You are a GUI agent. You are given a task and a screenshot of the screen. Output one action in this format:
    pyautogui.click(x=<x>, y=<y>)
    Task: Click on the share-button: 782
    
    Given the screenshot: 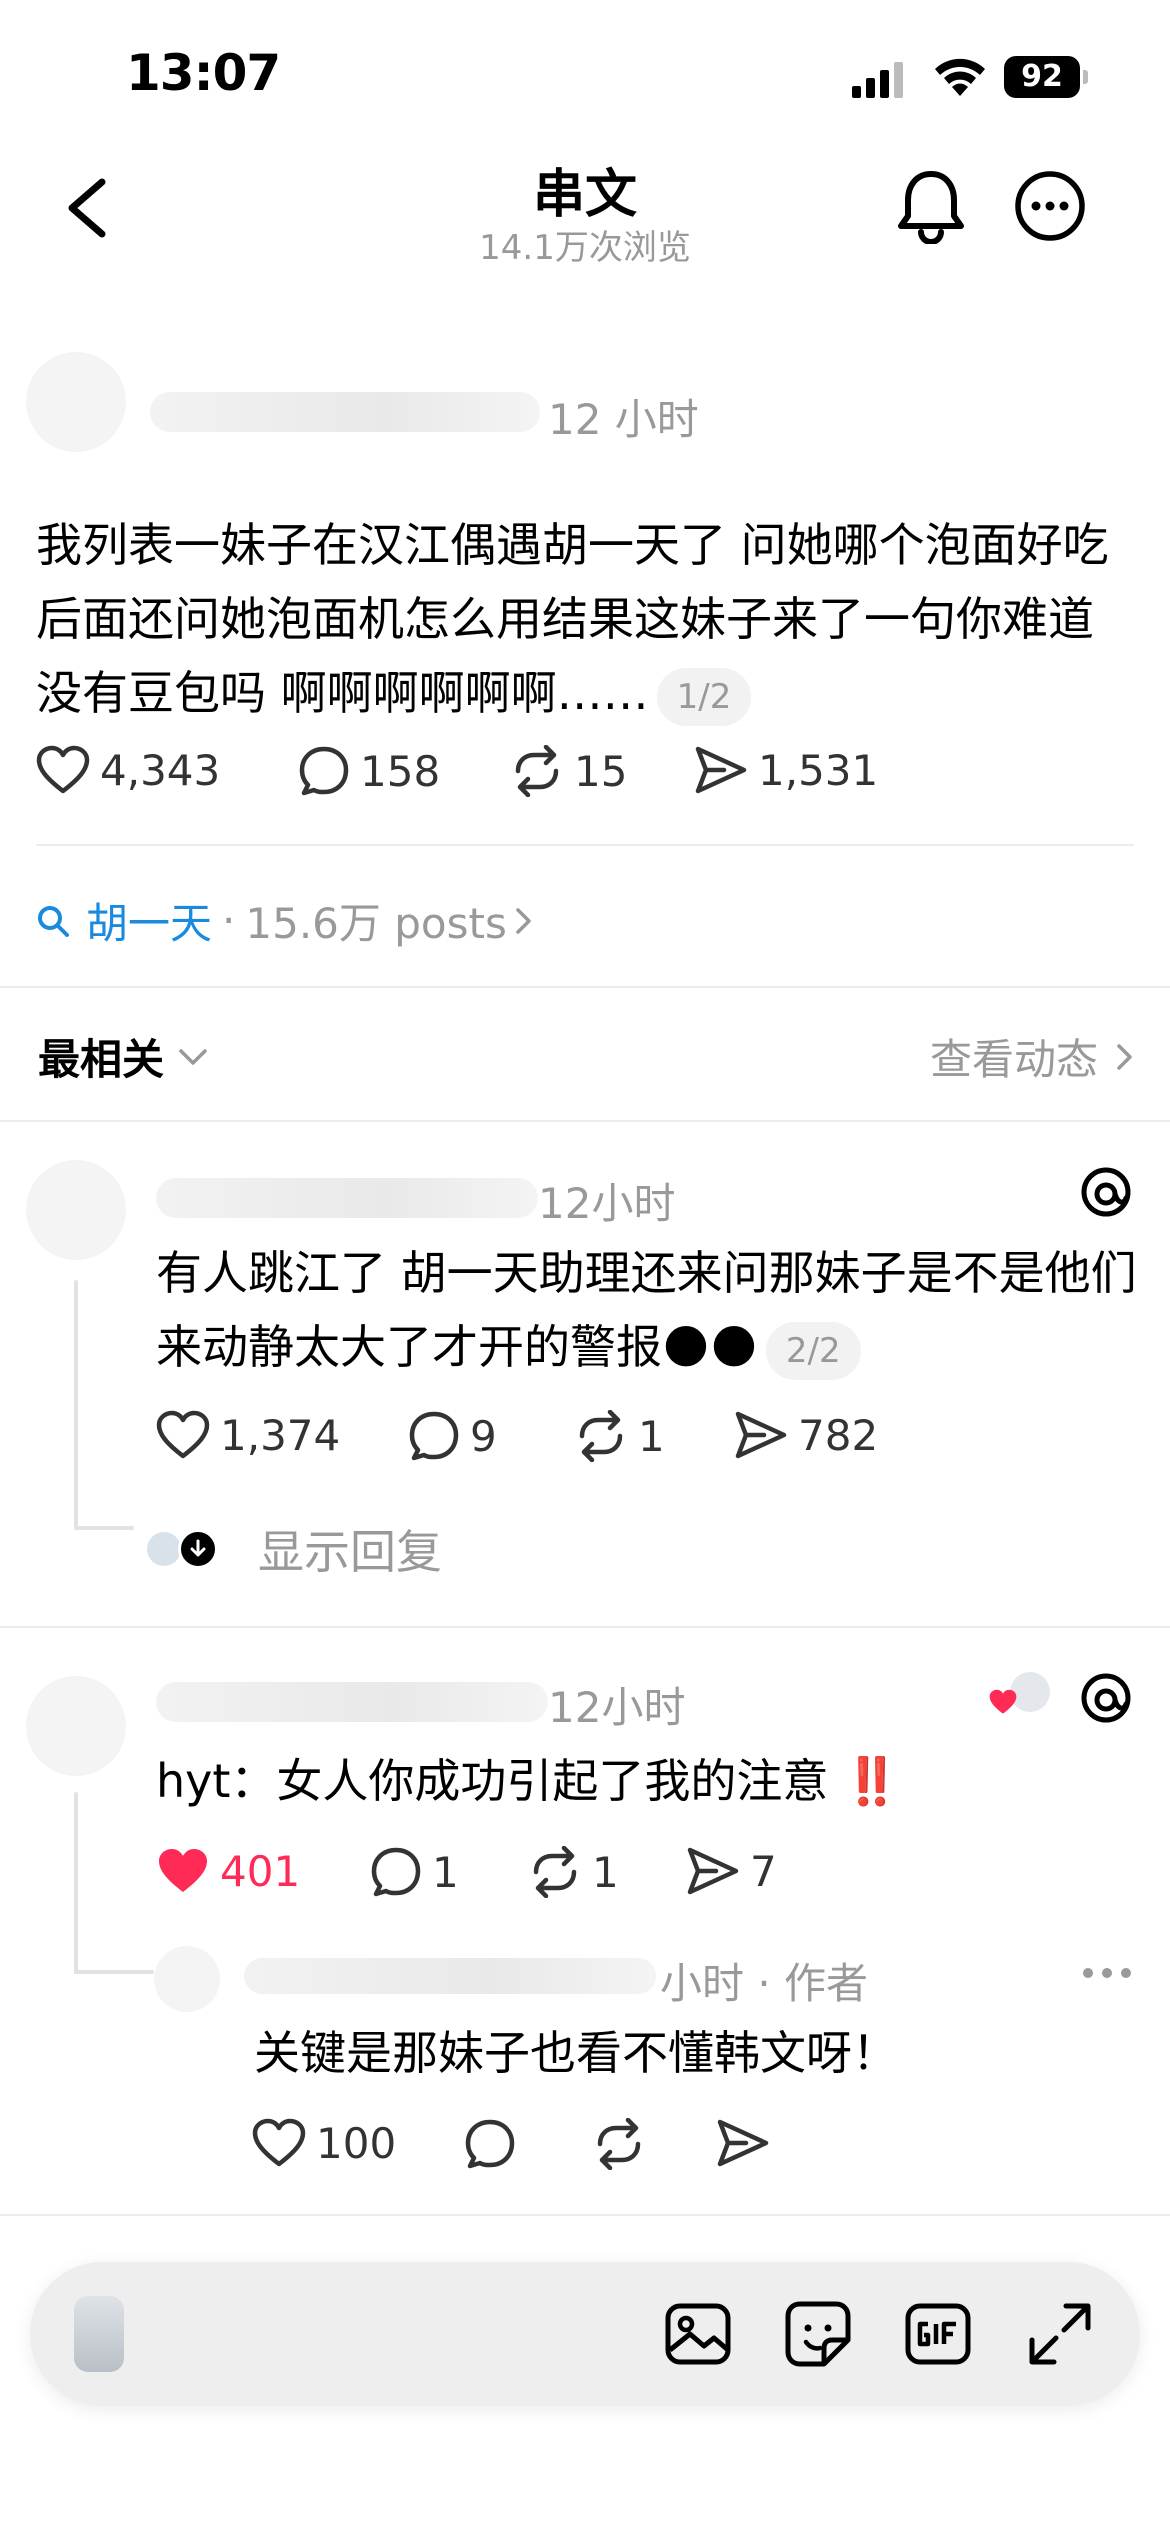 What is the action you would take?
    pyautogui.click(x=806, y=1435)
    